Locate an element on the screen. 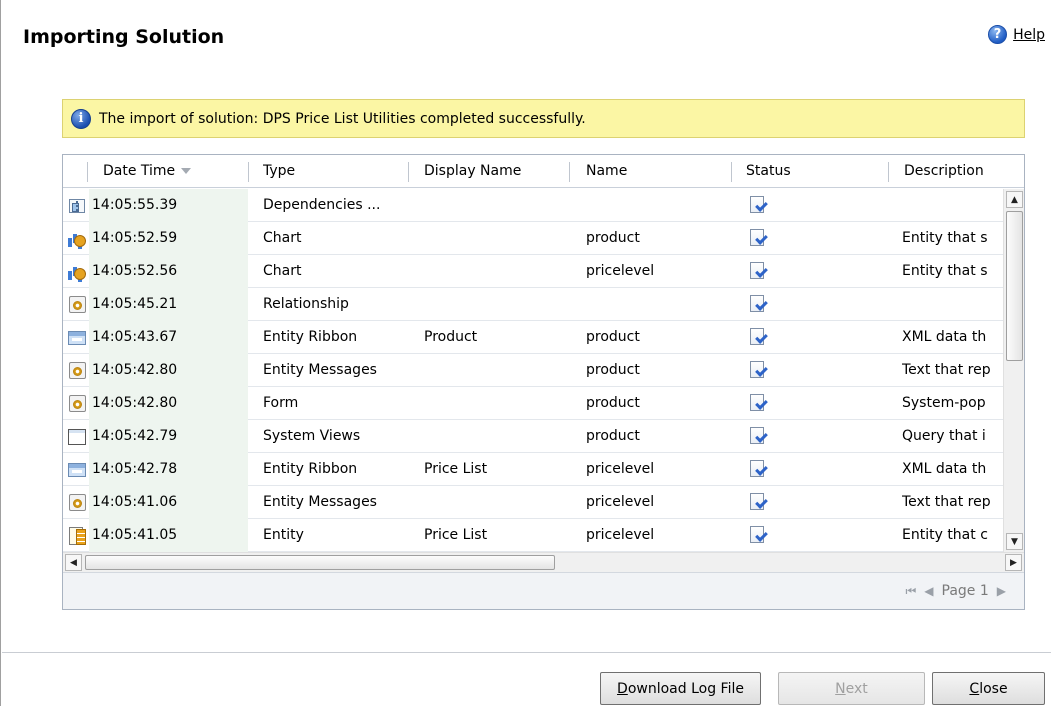 Image resolution: width=1051 pixels, height=706 pixels. column-header-description: Description is located at coordinates (963, 171).